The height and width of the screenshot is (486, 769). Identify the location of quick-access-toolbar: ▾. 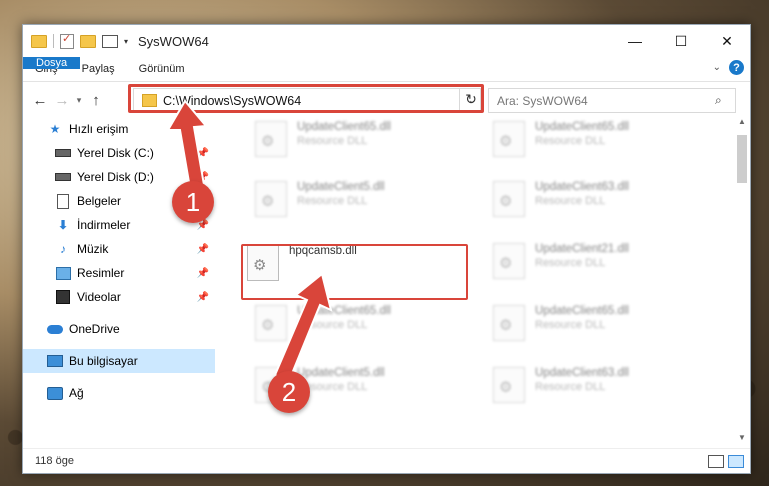
(79, 40).